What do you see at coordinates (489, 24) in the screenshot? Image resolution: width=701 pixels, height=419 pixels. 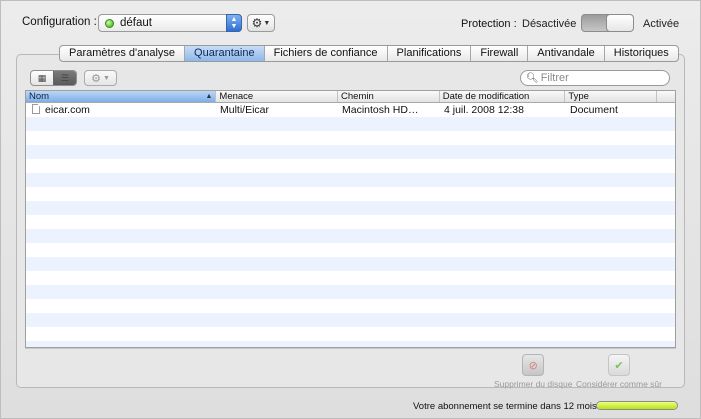 I see `protection-label: Protection :` at bounding box center [489, 24].